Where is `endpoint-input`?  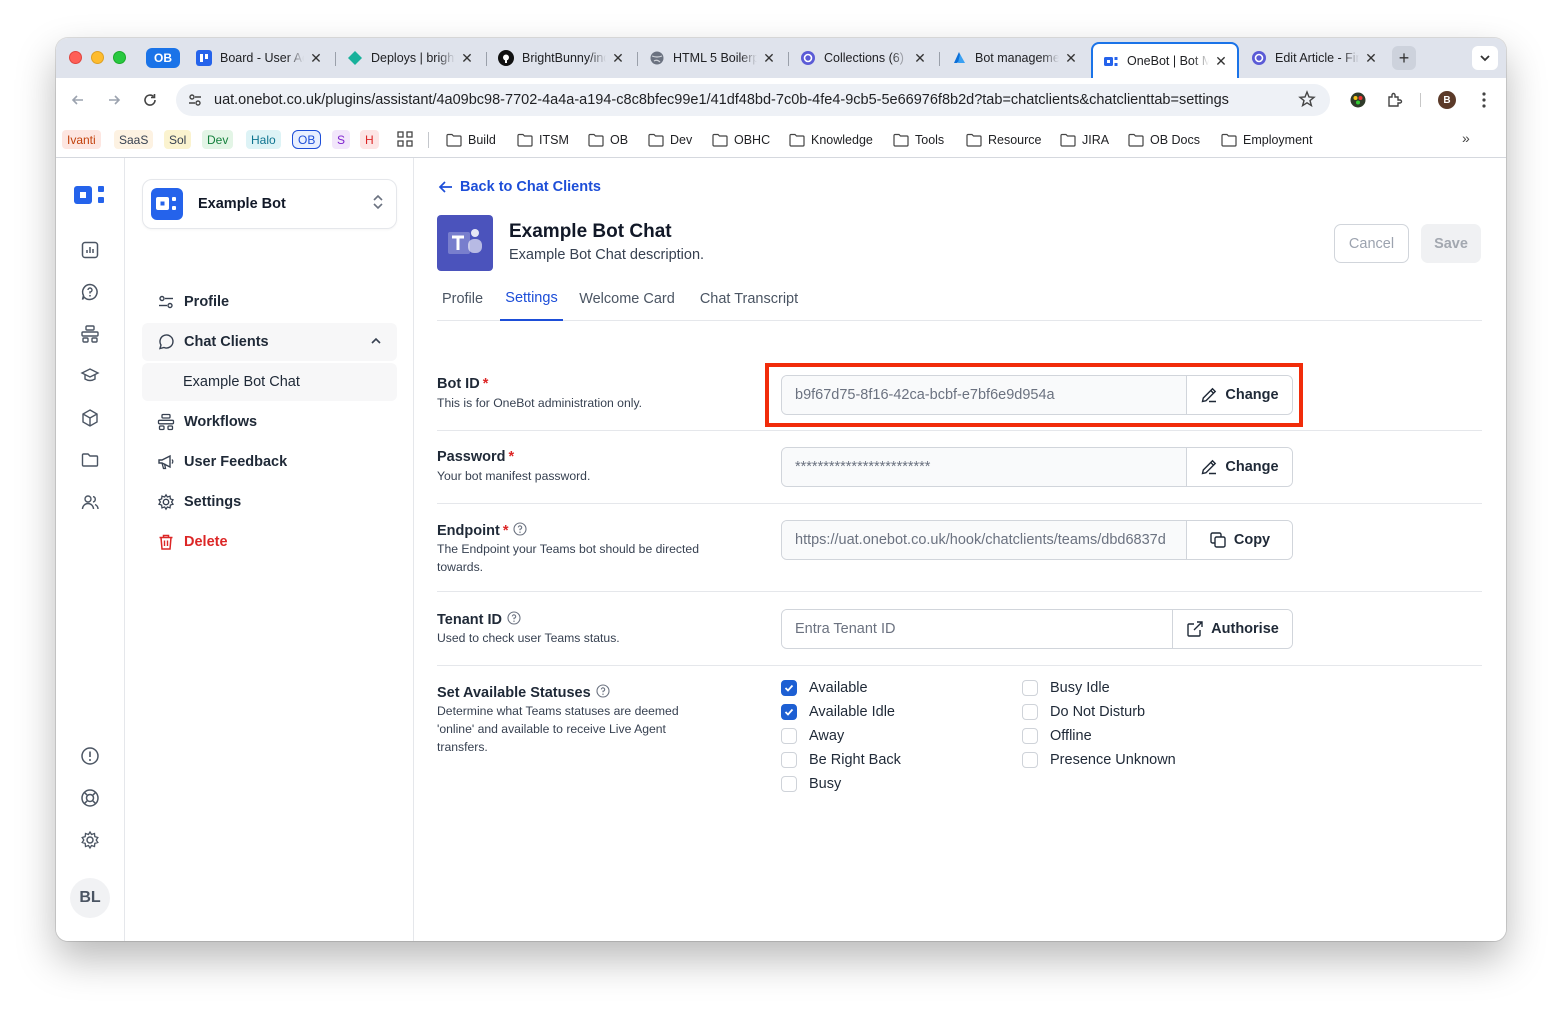
endpoint-input is located at coordinates (984, 540).